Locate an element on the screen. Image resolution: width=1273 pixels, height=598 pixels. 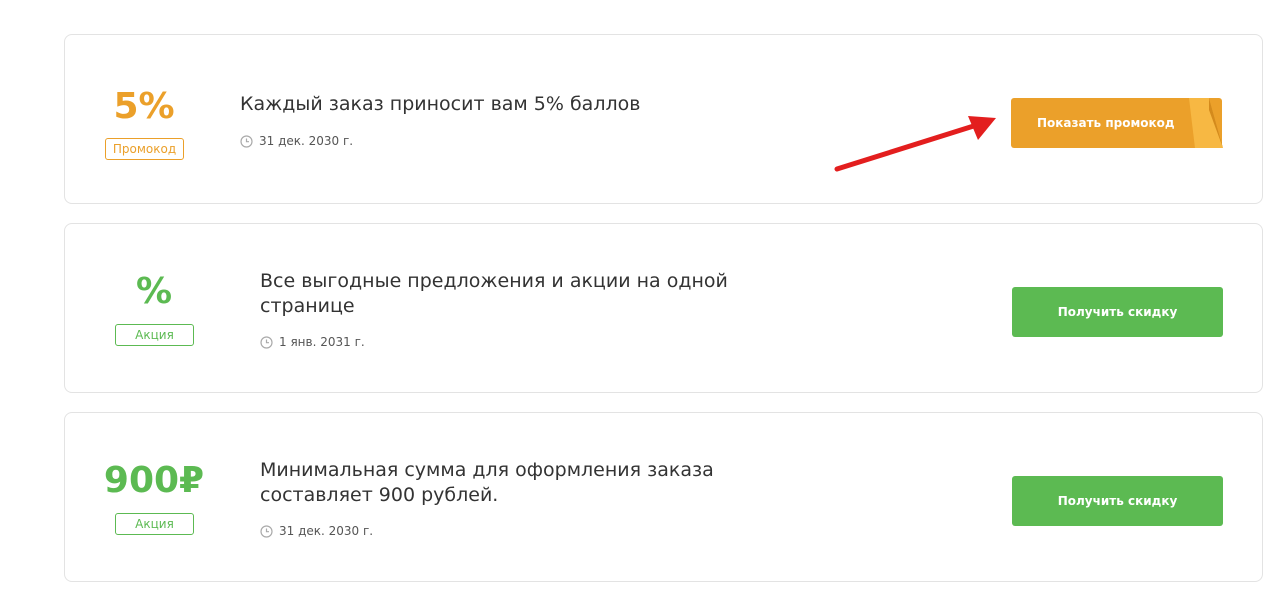
show-promocode-button: Показать промокод is located at coordinates (1117, 123).